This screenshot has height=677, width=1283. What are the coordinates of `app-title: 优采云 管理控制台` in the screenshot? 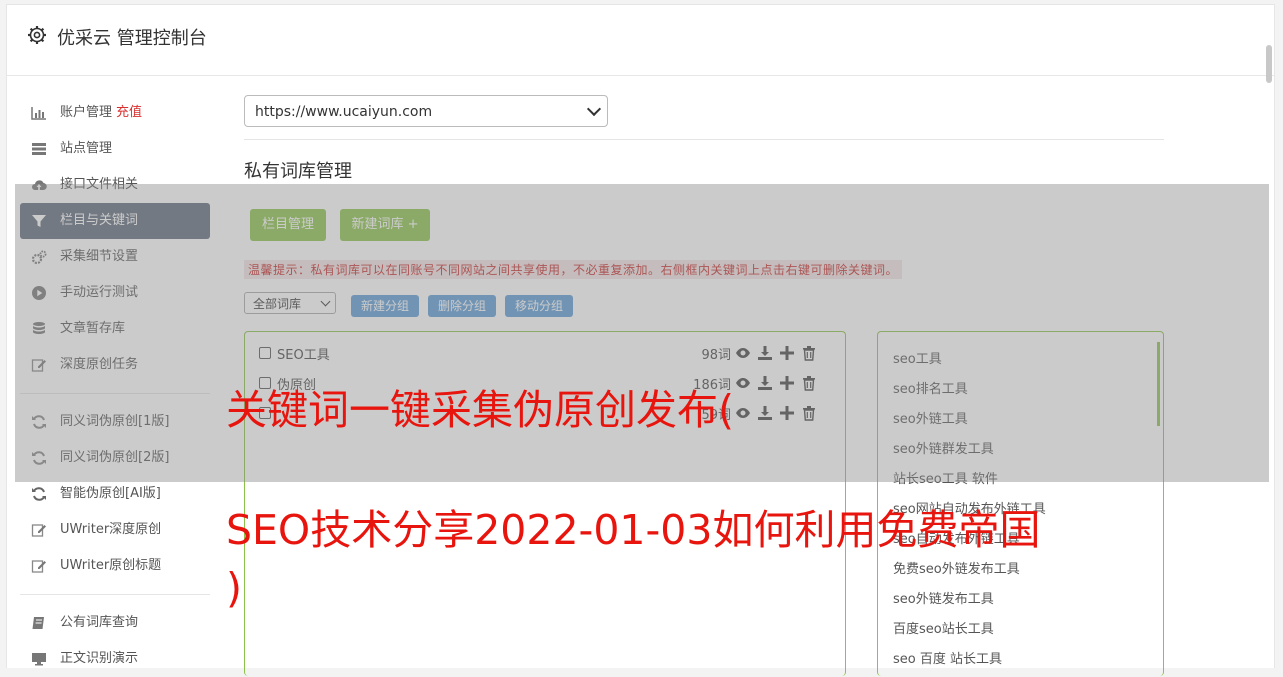 It's located at (132, 38).